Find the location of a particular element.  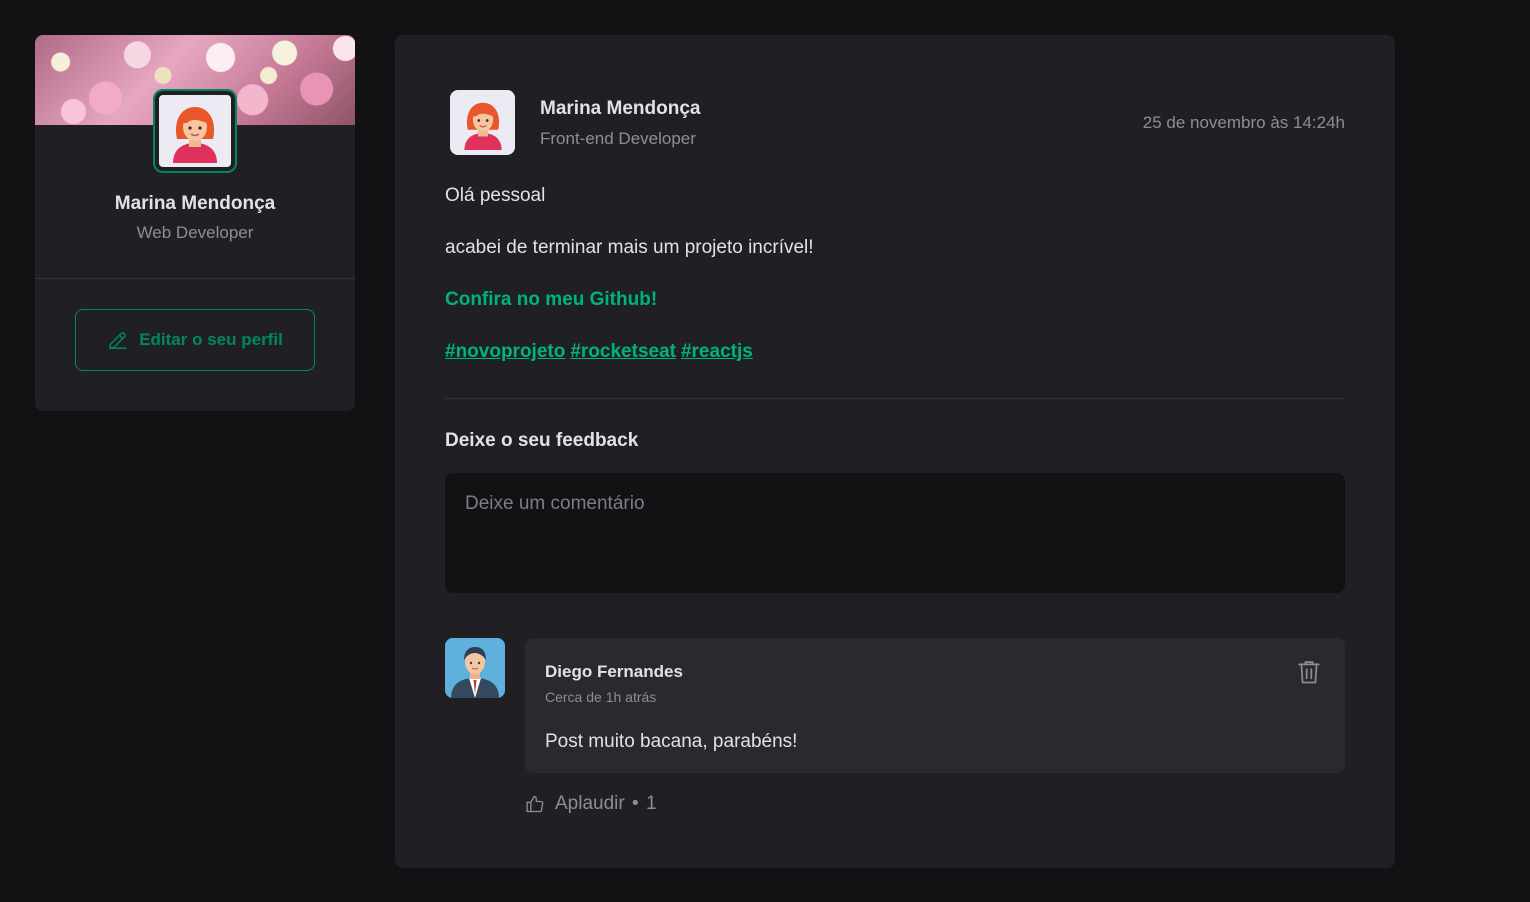

hashtag-link: #rocketseat is located at coordinates (623, 351).